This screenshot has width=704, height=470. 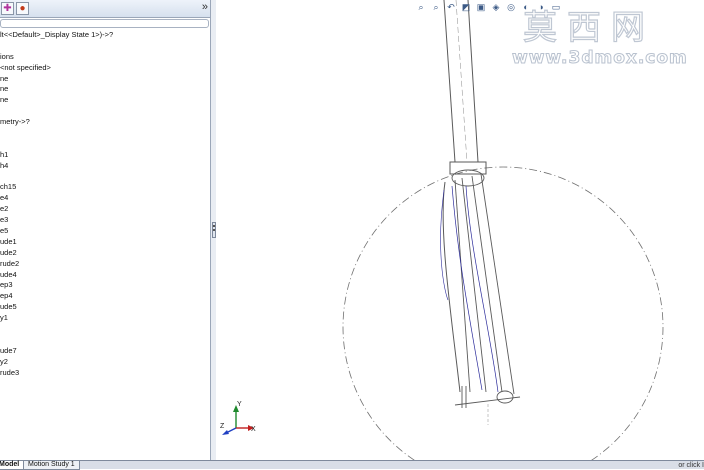 What do you see at coordinates (511, 7) in the screenshot?
I see `hide-show-icon: ◎` at bounding box center [511, 7].